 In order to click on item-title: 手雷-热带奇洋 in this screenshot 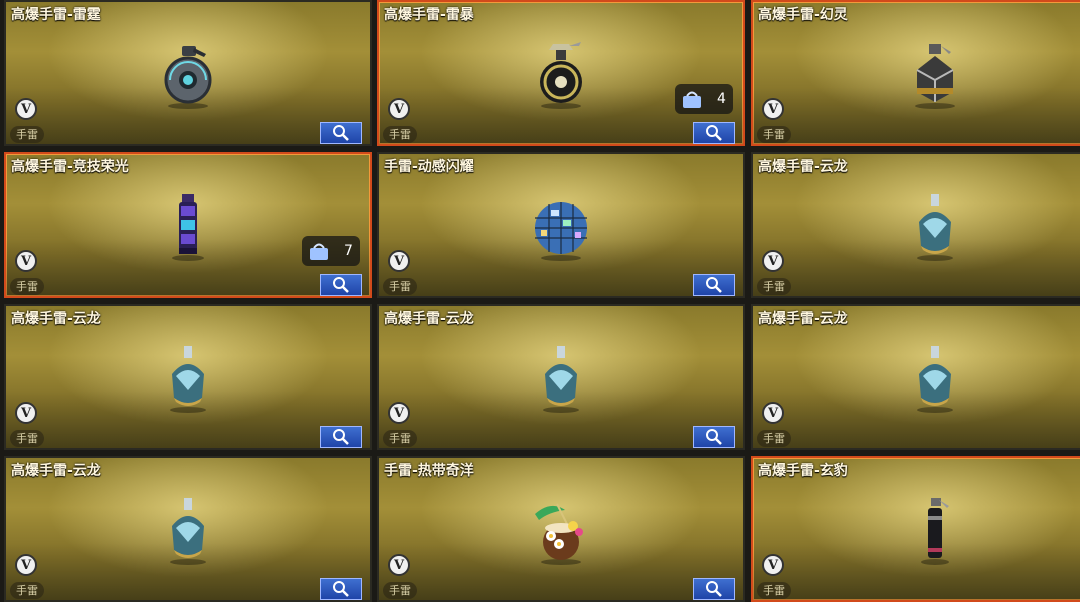, I will do `click(429, 471)`.